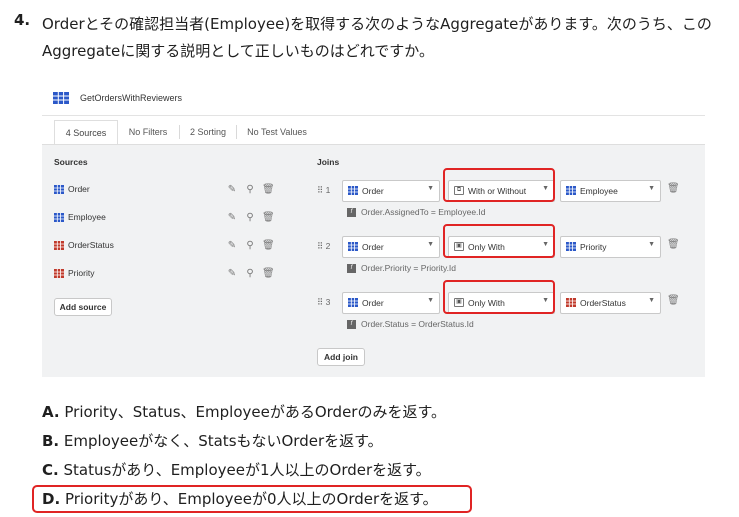  Describe the element at coordinates (83, 307) in the screenshot. I see `add-source-button: Add source` at that location.